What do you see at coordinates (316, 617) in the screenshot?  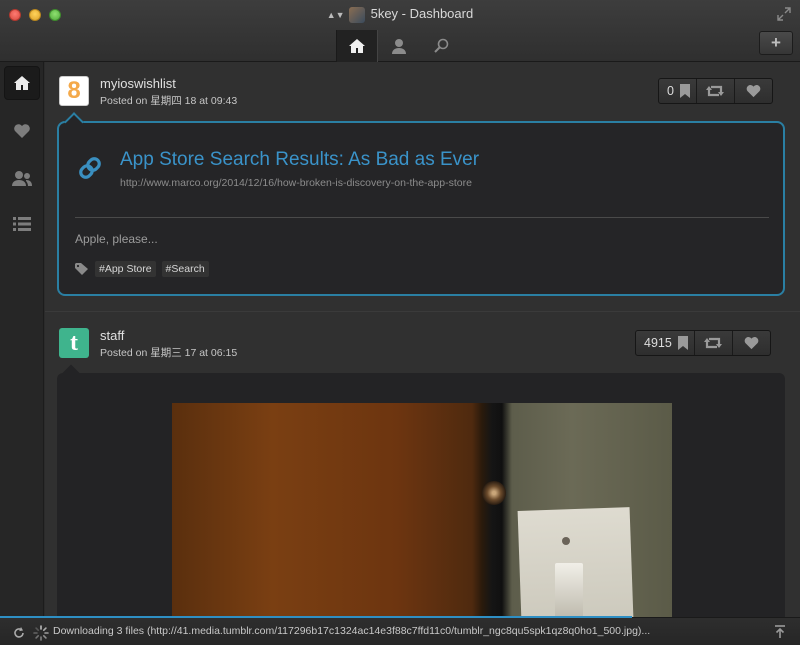 I see `download-progress-bar` at bounding box center [316, 617].